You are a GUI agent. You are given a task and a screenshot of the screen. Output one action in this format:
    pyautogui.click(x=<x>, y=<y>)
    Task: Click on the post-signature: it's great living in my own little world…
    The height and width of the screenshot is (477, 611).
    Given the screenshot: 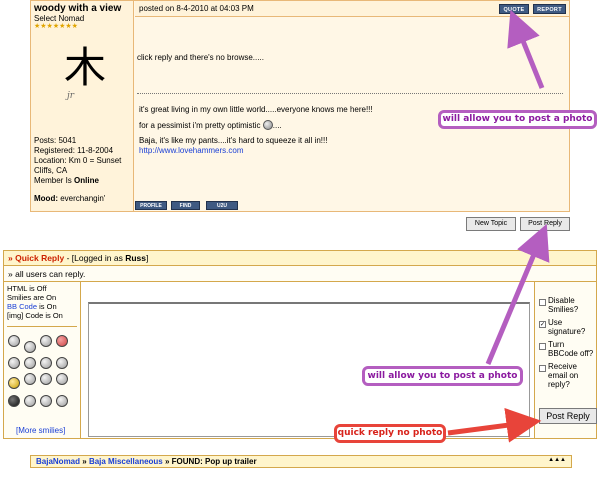 What is the action you would take?
    pyautogui.click(x=256, y=130)
    